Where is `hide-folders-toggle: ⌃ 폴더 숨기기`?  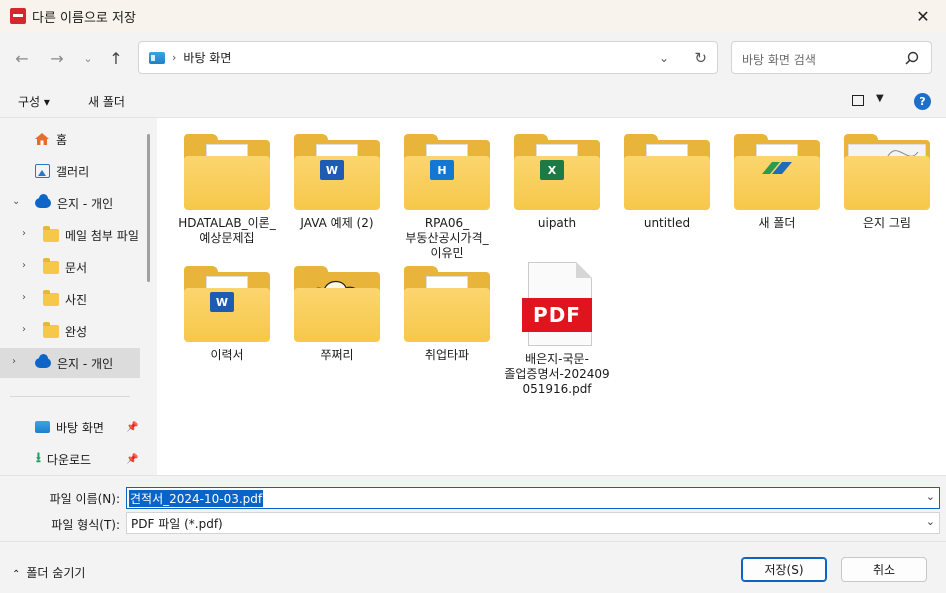 hide-folders-toggle: ⌃ 폴더 숨기기 is located at coordinates (48, 572).